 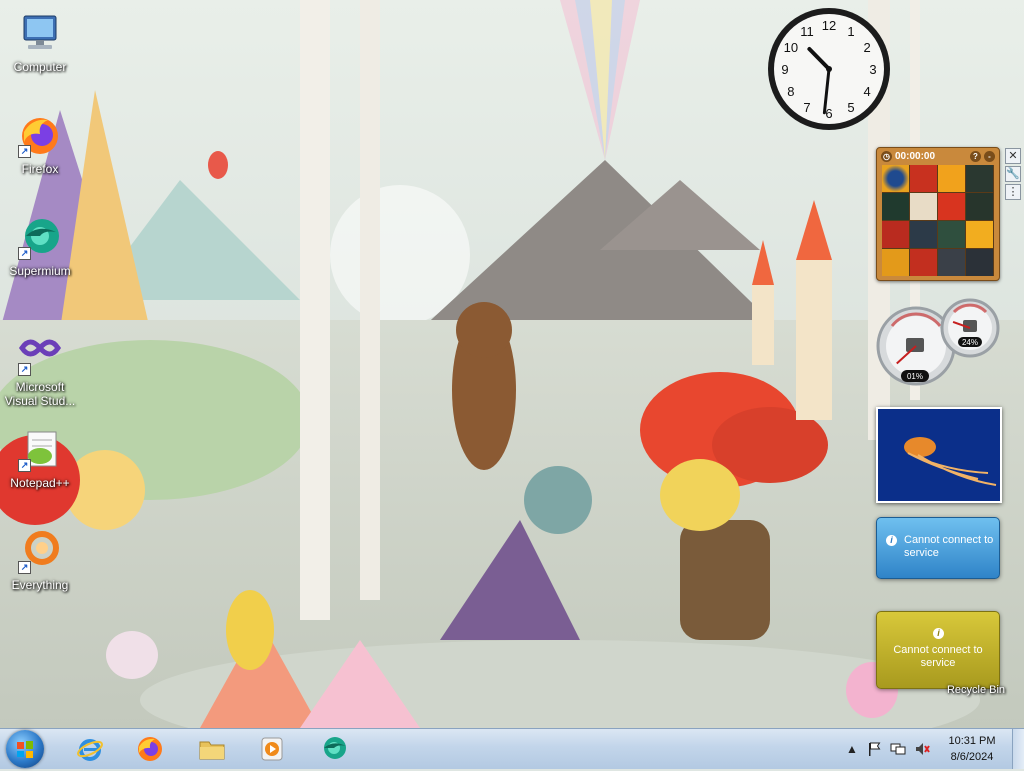 I want to click on clock-number: 7, so click(x=806, y=107).